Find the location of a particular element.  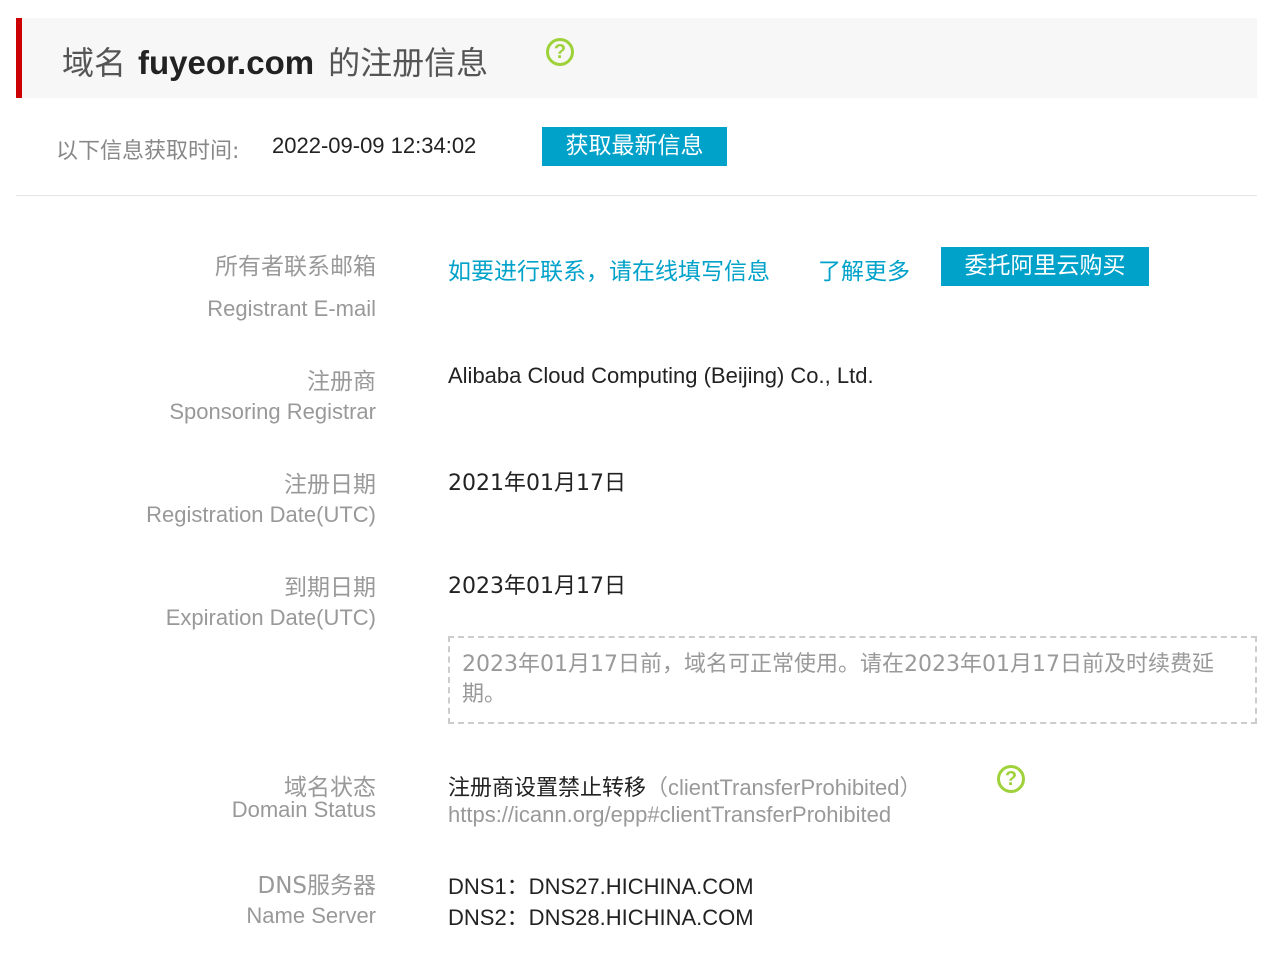

expiration-date-label-zh: 到期日期 is located at coordinates (330, 588).